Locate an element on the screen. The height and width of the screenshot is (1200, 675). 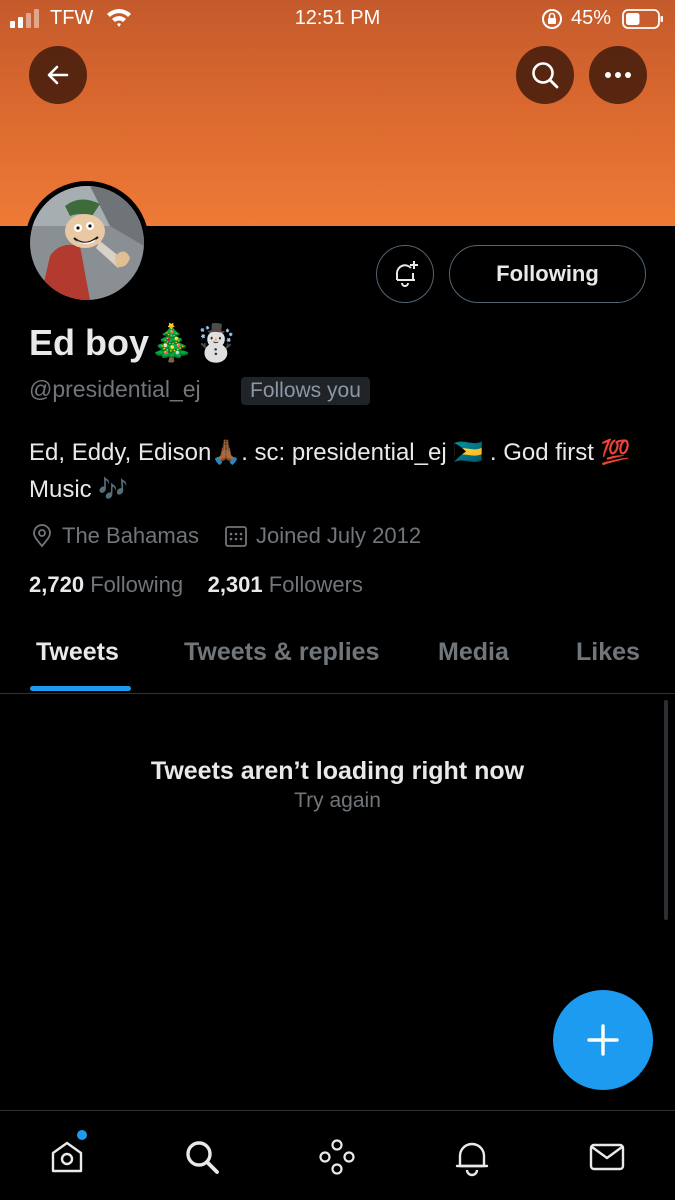
active-tab-indicator is located at coordinates (80, 688).